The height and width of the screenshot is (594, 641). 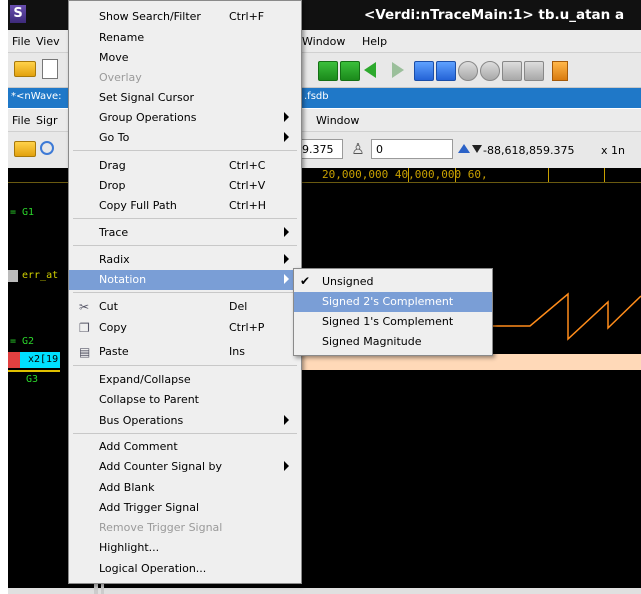 What do you see at coordinates (50, 69) in the screenshot?
I see `document-icon` at bounding box center [50, 69].